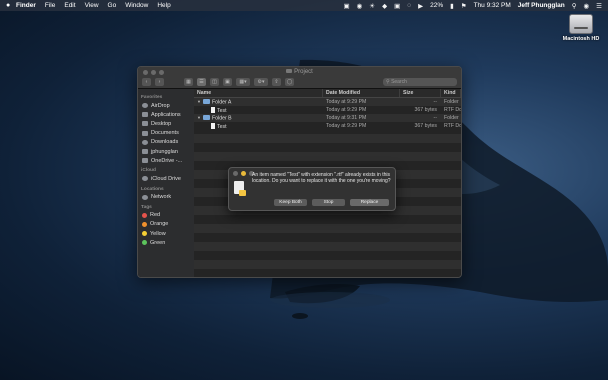 This screenshot has height=380, width=608. Describe the element at coordinates (587, 6) in the screenshot. I see `siri-icon: ◉` at that location.